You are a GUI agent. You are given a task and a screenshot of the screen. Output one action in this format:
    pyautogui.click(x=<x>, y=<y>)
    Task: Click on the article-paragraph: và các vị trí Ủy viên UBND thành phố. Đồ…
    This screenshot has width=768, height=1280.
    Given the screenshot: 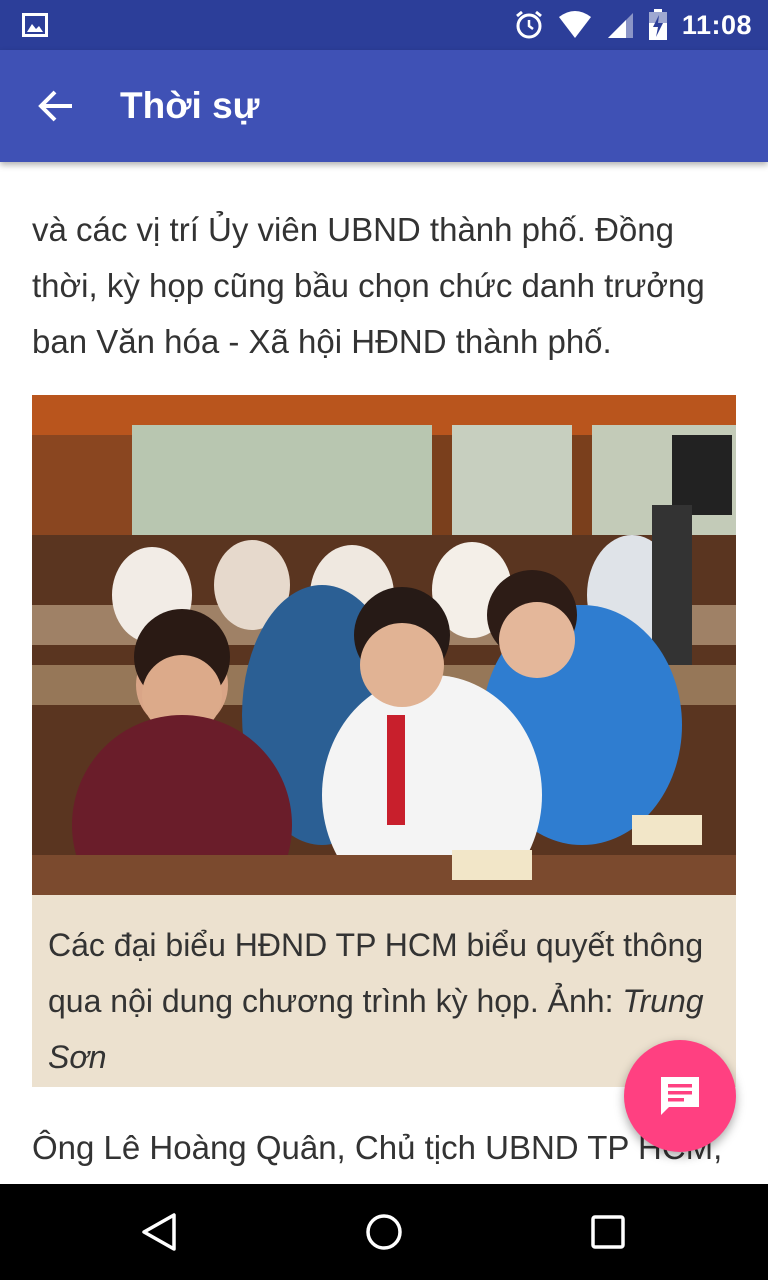 What is the action you would take?
    pyautogui.click(x=368, y=285)
    